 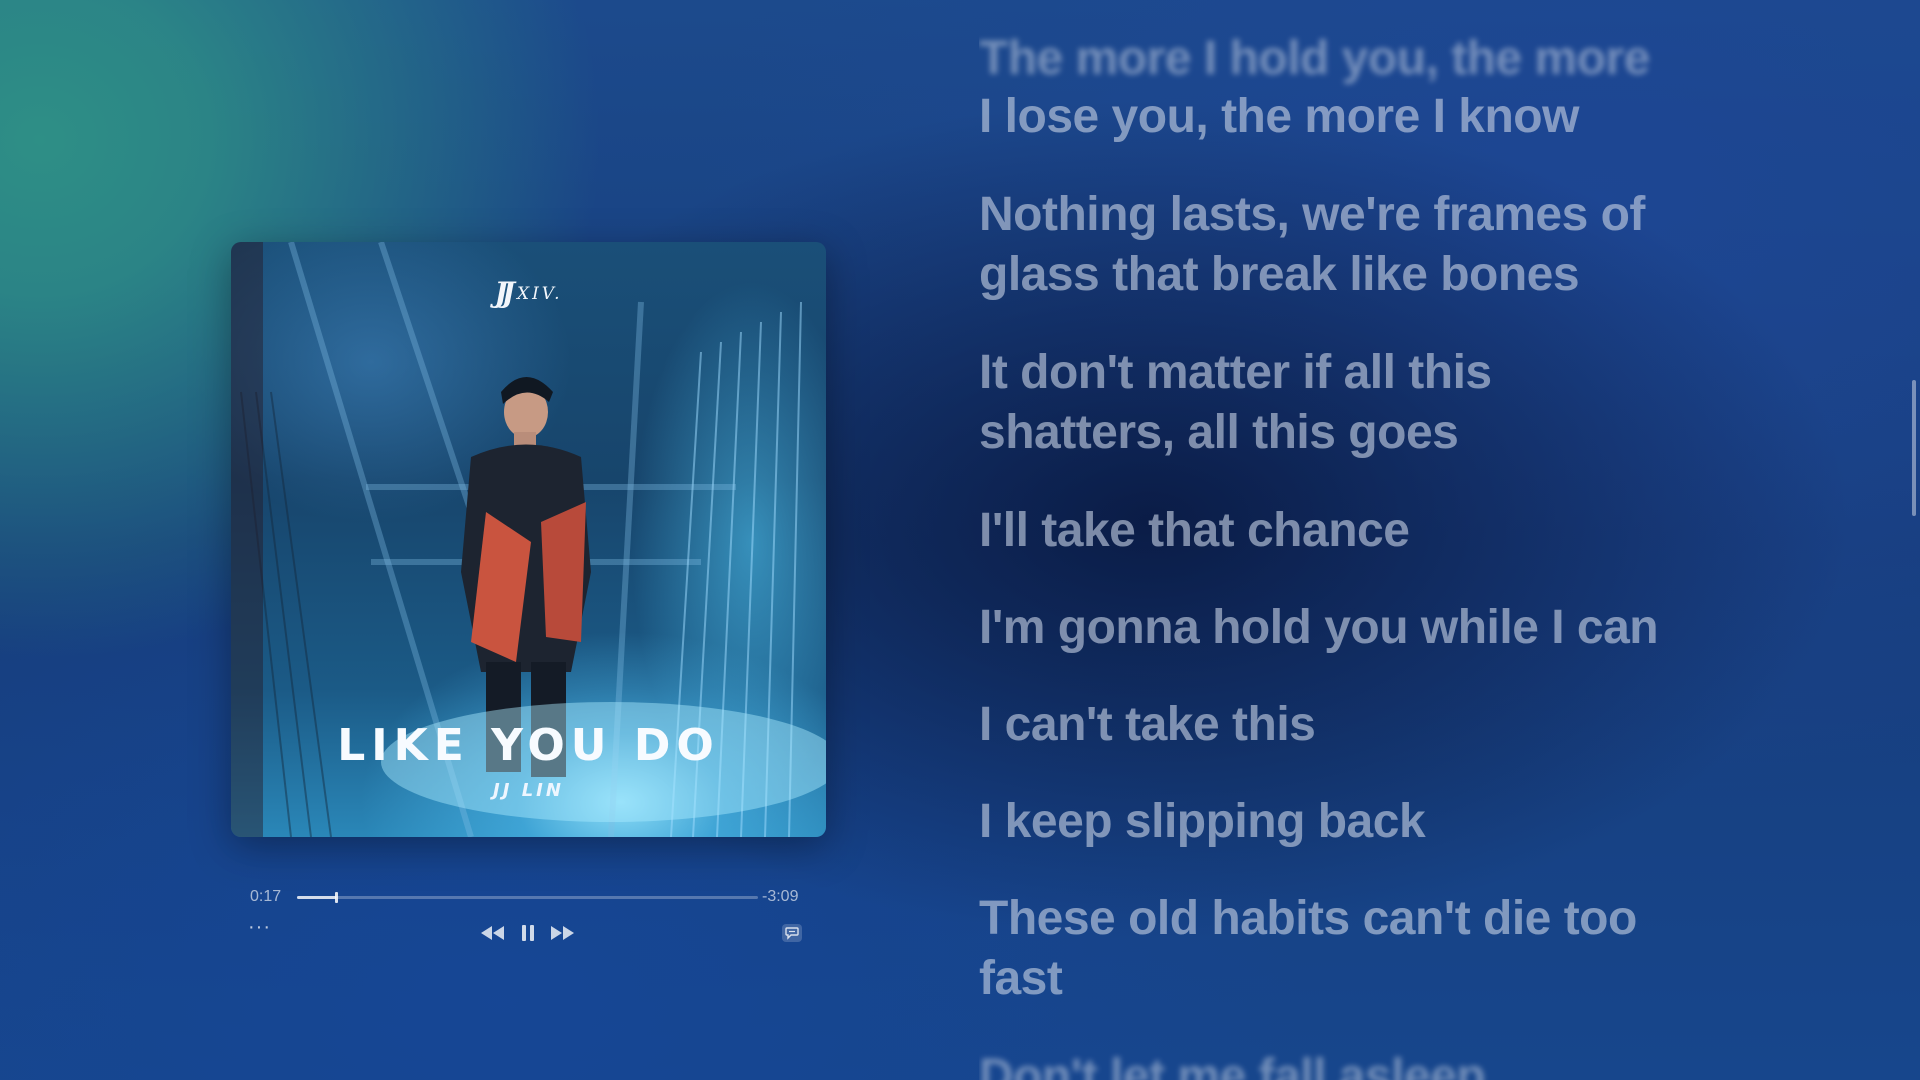 I want to click on rewind-button, so click(x=493, y=935).